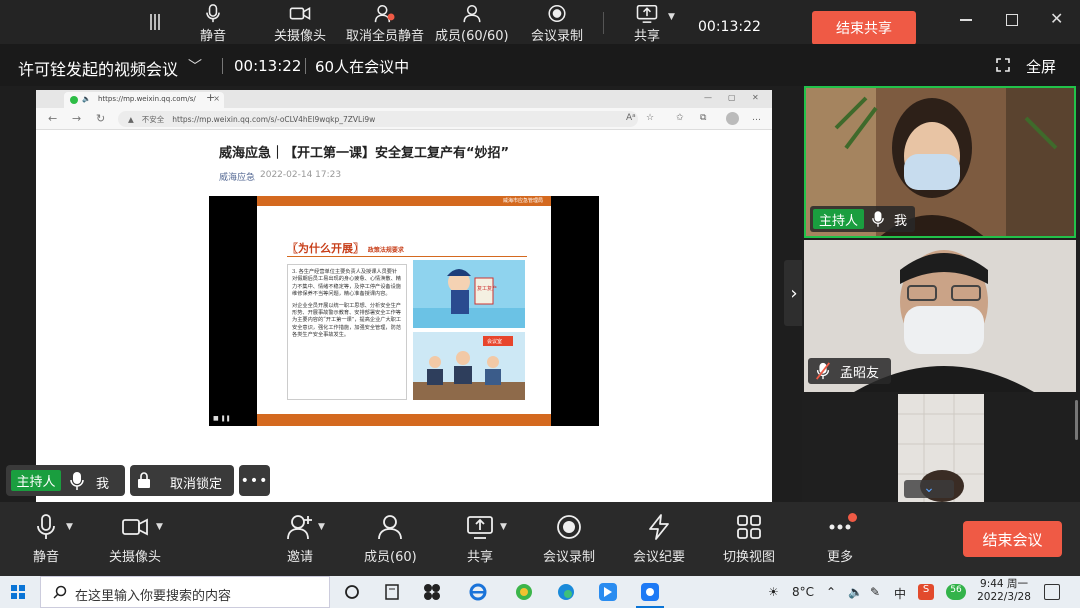 This screenshot has width=1080, height=608. I want to click on browser-360-icon, so click(524, 592).